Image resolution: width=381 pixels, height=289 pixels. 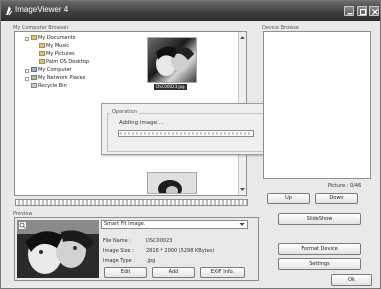 I want to click on exif-info-button: EXIF Info., so click(x=222, y=272).